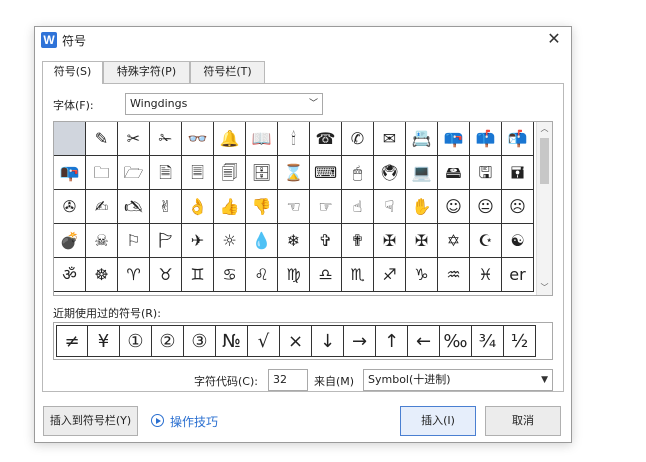 This screenshot has height=462, width=646. I want to click on symbol-cell: ☯, so click(518, 241).